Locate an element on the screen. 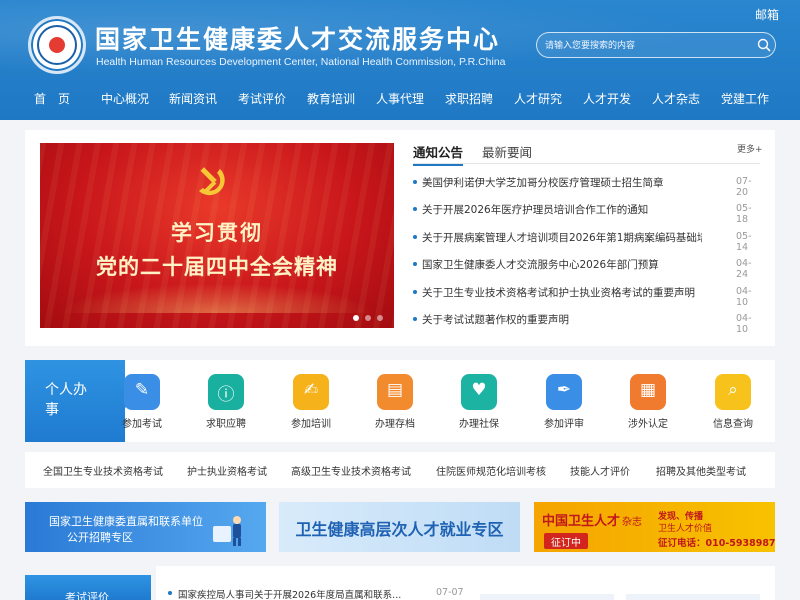 The image size is (800, 600). featured-banner: 学习贯彻 党的二十届四中全会精神 is located at coordinates (217, 235).